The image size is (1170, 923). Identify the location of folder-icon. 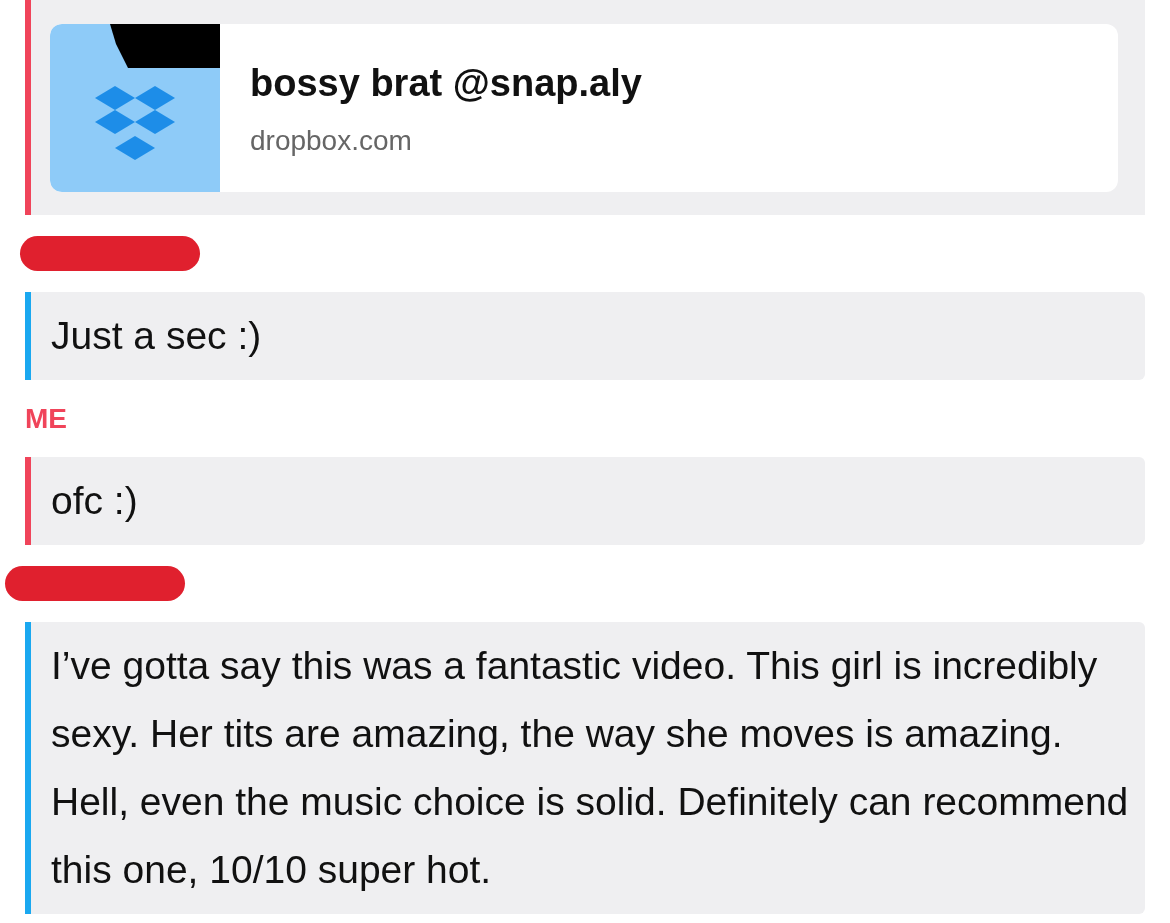
(135, 108).